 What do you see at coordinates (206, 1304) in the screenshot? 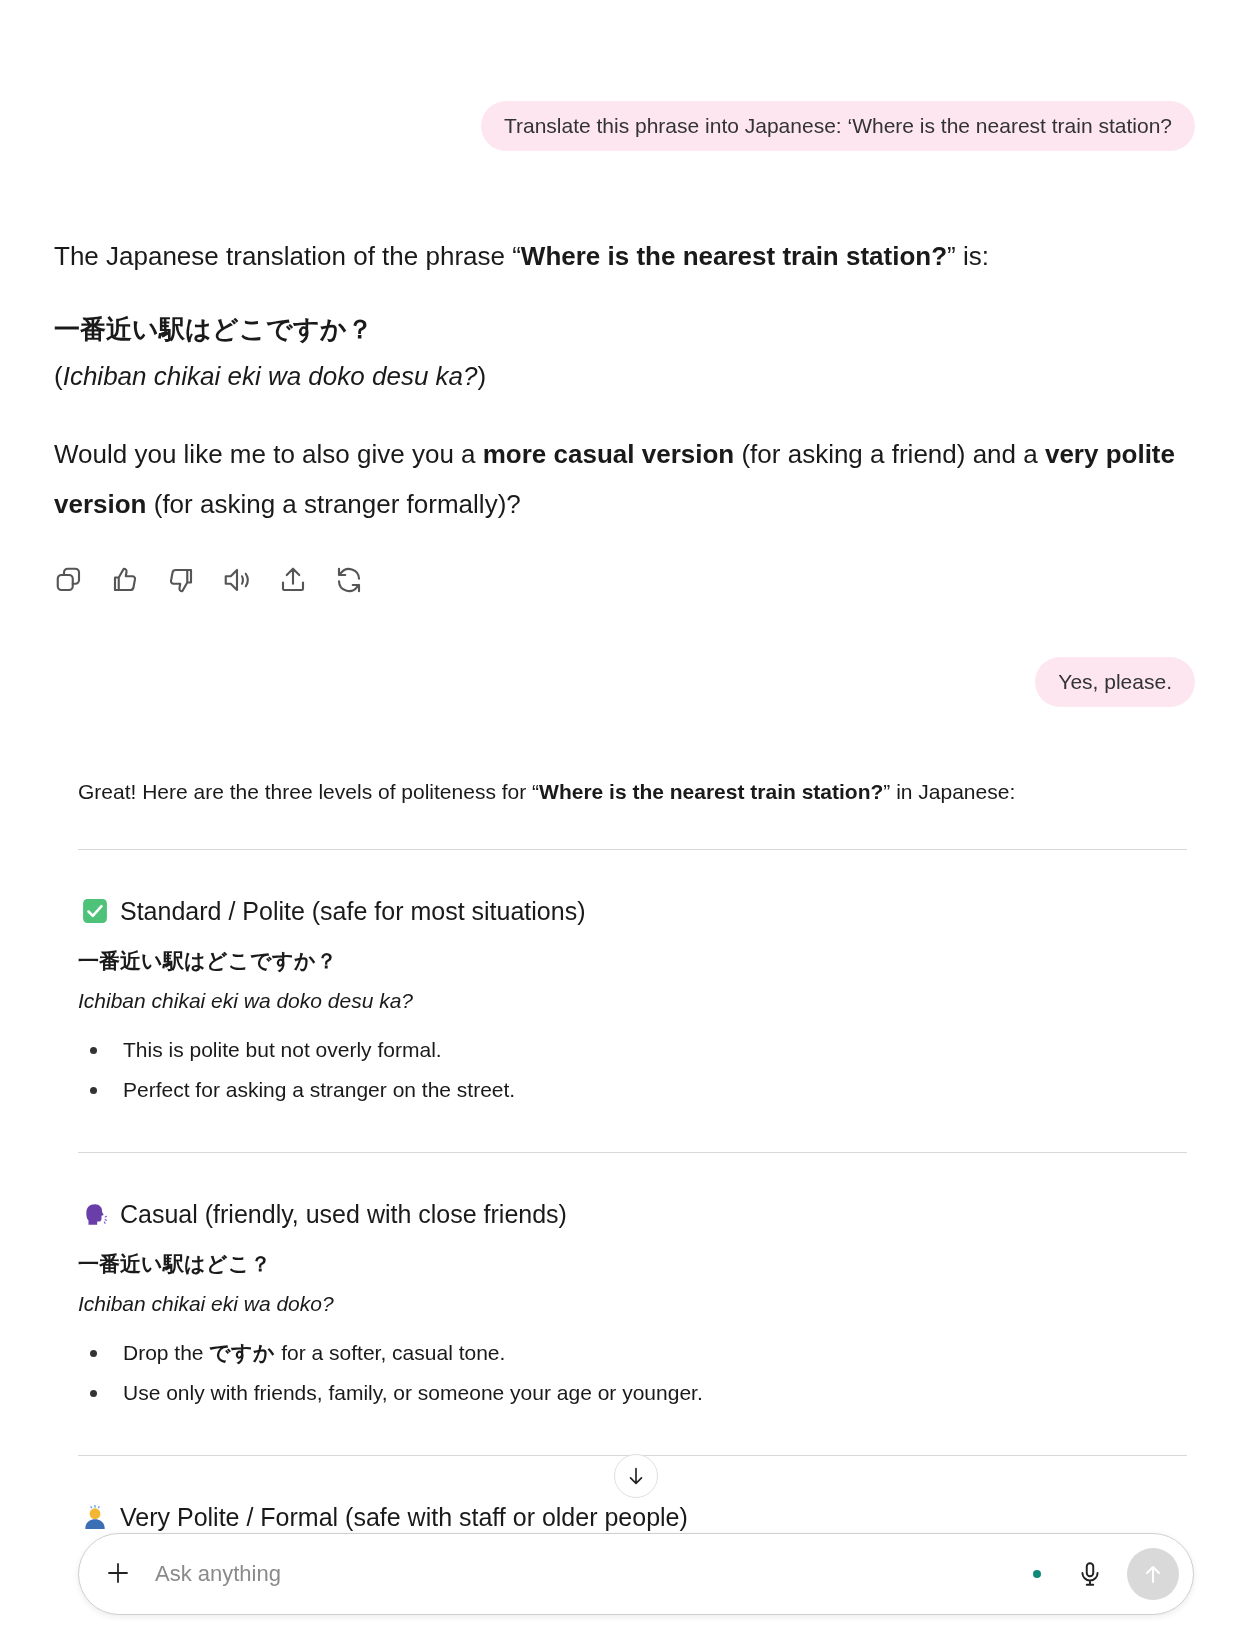
I see `romaji-text: Ichiban chikai eki wa doko?` at bounding box center [206, 1304].